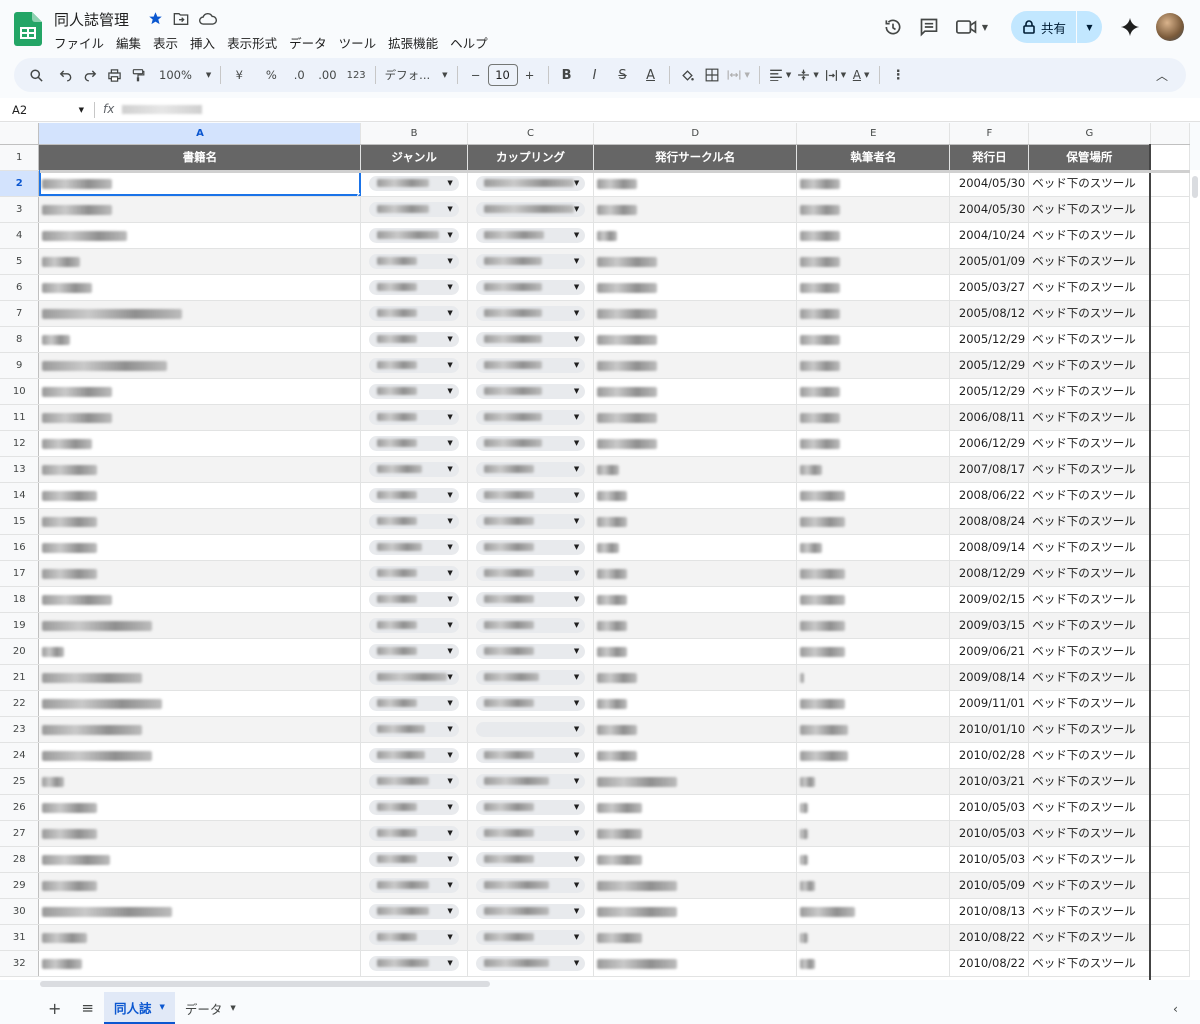 The image size is (1200, 1024). I want to click on horizontal-align-button: ▼, so click(780, 75).